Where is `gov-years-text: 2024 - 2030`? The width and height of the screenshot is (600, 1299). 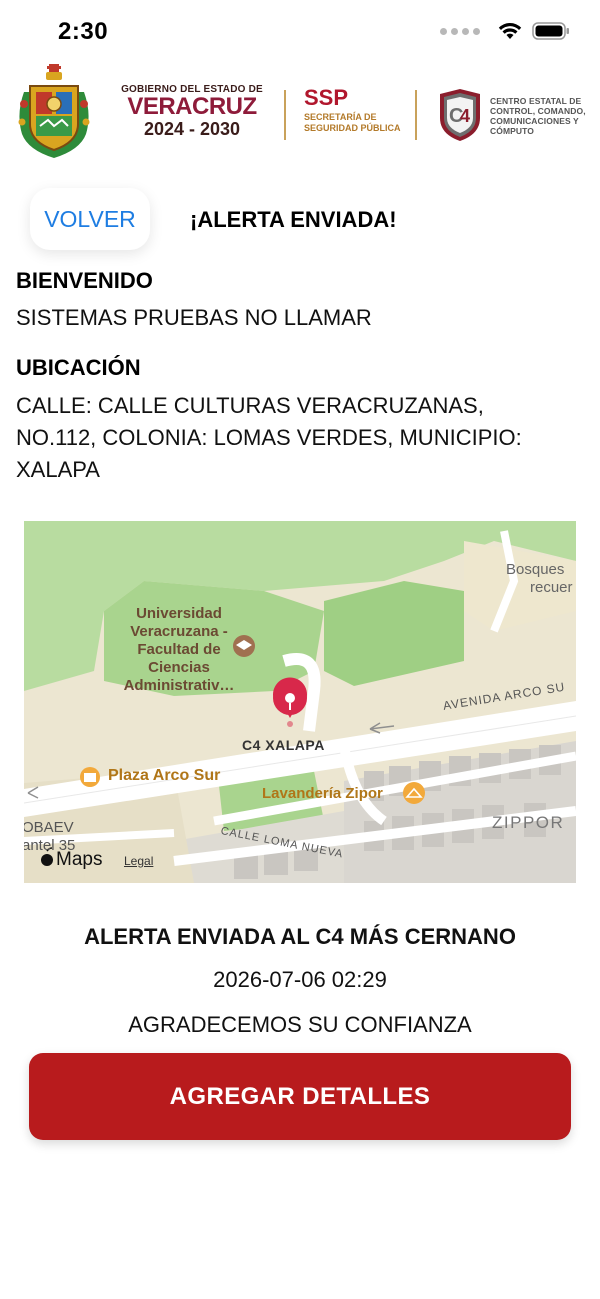
gov-years-text: 2024 - 2030 is located at coordinates (192, 129).